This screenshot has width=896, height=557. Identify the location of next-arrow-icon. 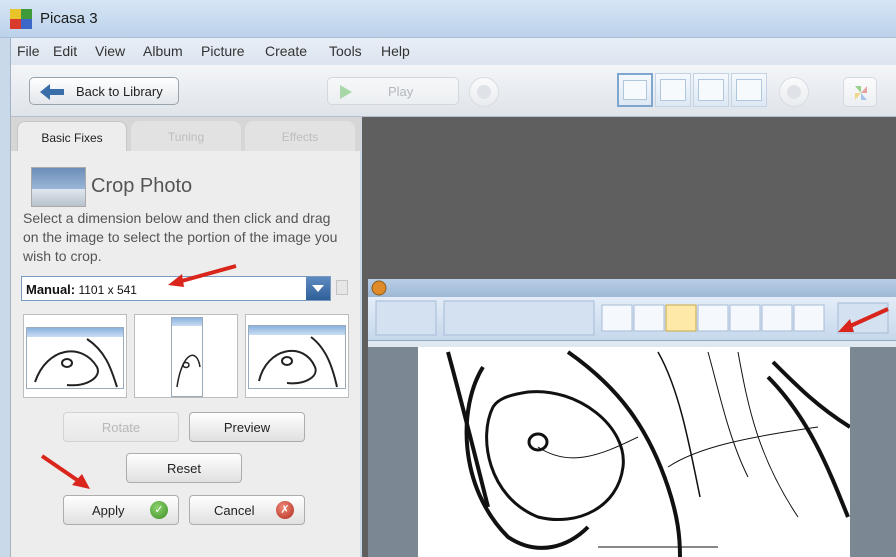
(794, 92).